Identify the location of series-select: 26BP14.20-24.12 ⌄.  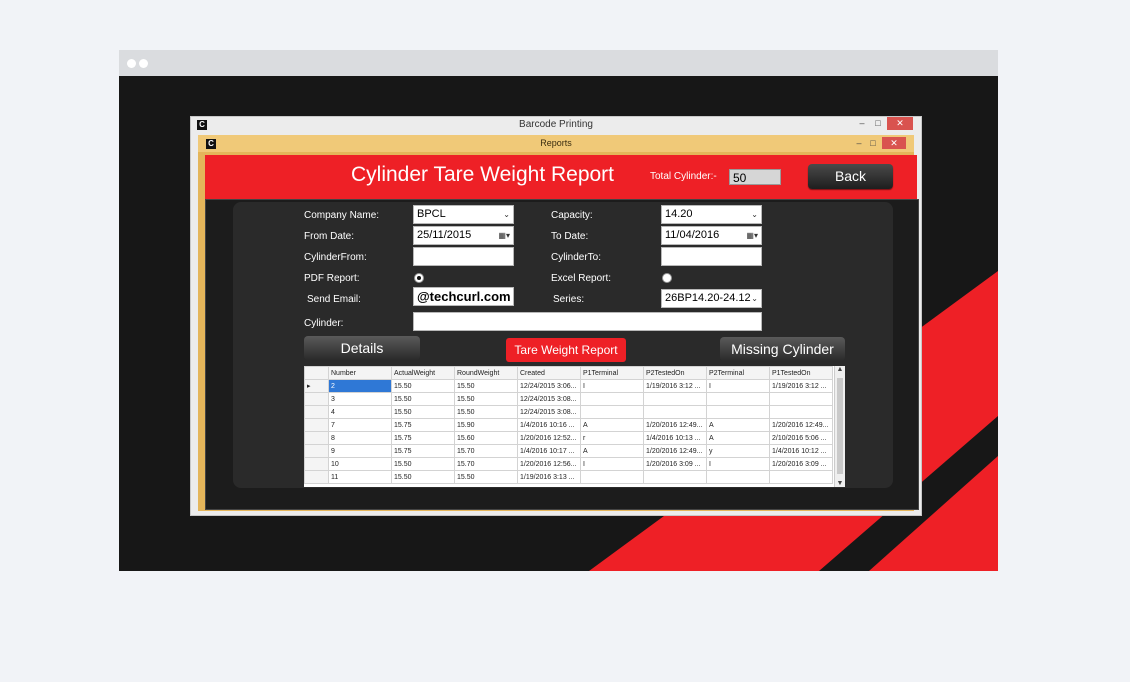
(711, 298).